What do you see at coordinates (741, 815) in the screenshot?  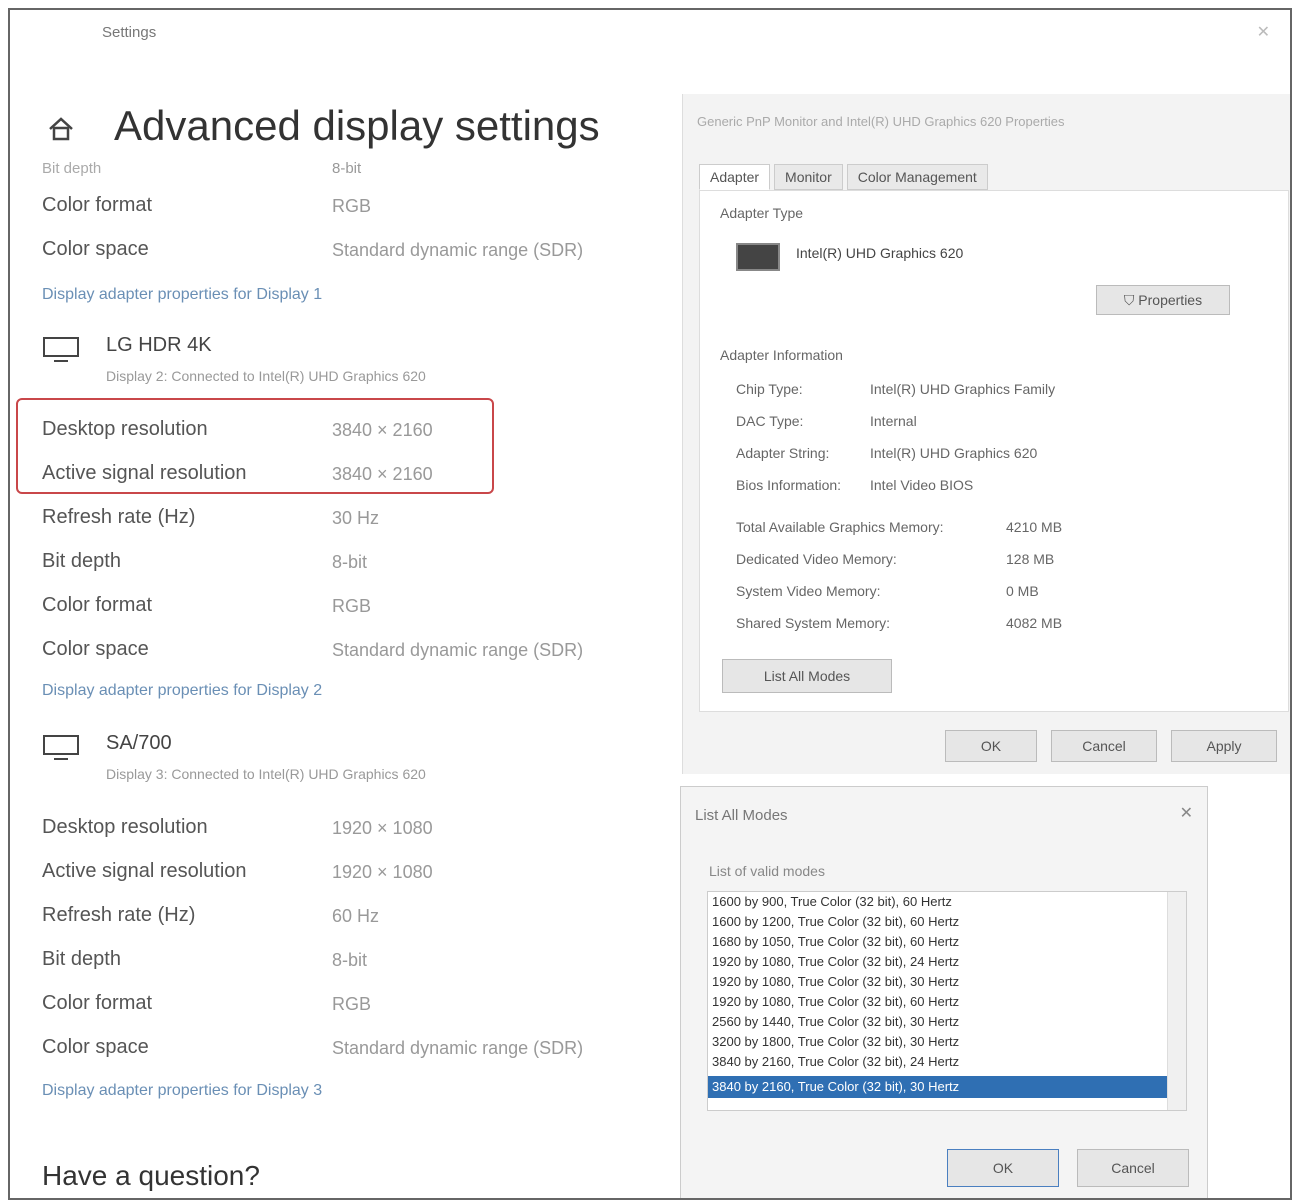 I see `dialog-title: List All Modes` at bounding box center [741, 815].